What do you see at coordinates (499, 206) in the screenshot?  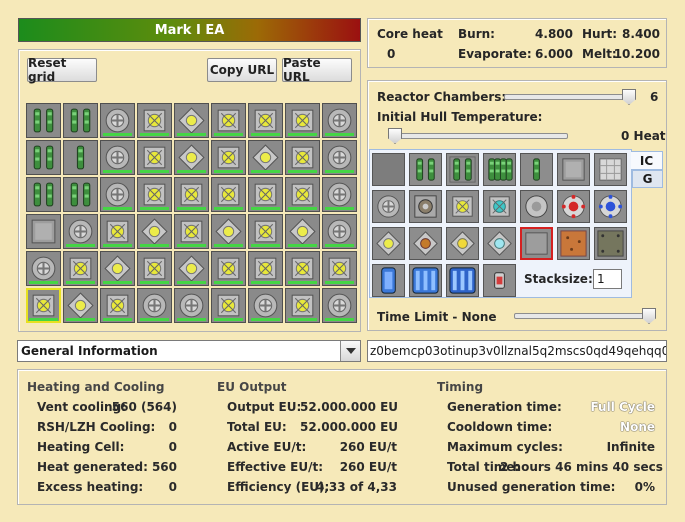 I see `palette-exch-adv-icon` at bounding box center [499, 206].